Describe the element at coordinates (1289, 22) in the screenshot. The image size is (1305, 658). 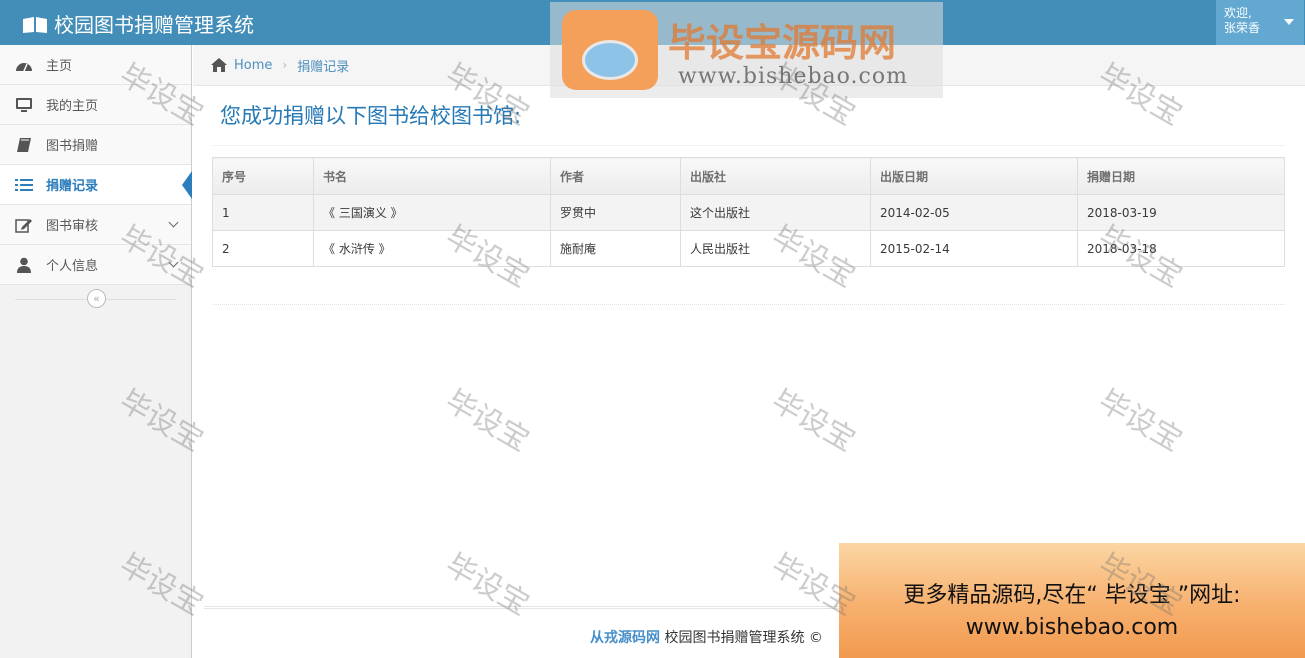
I see `caret-down-icon` at that location.